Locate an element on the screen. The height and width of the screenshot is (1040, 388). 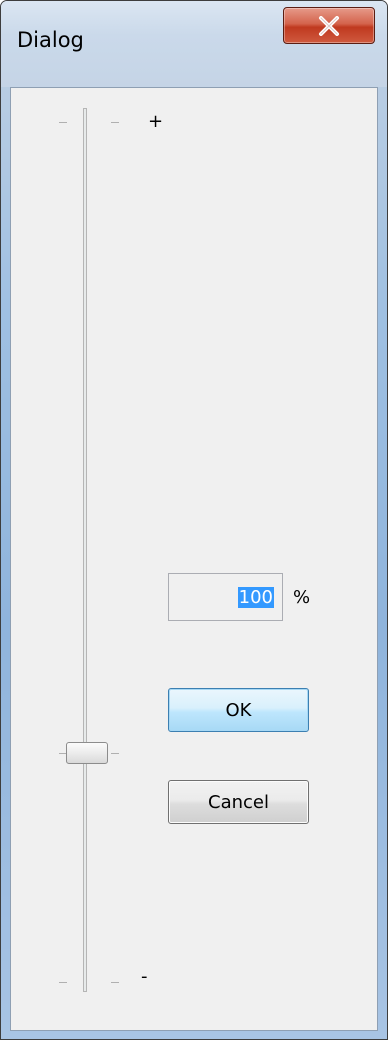
title-bar: Dialog is located at coordinates (194, 44).